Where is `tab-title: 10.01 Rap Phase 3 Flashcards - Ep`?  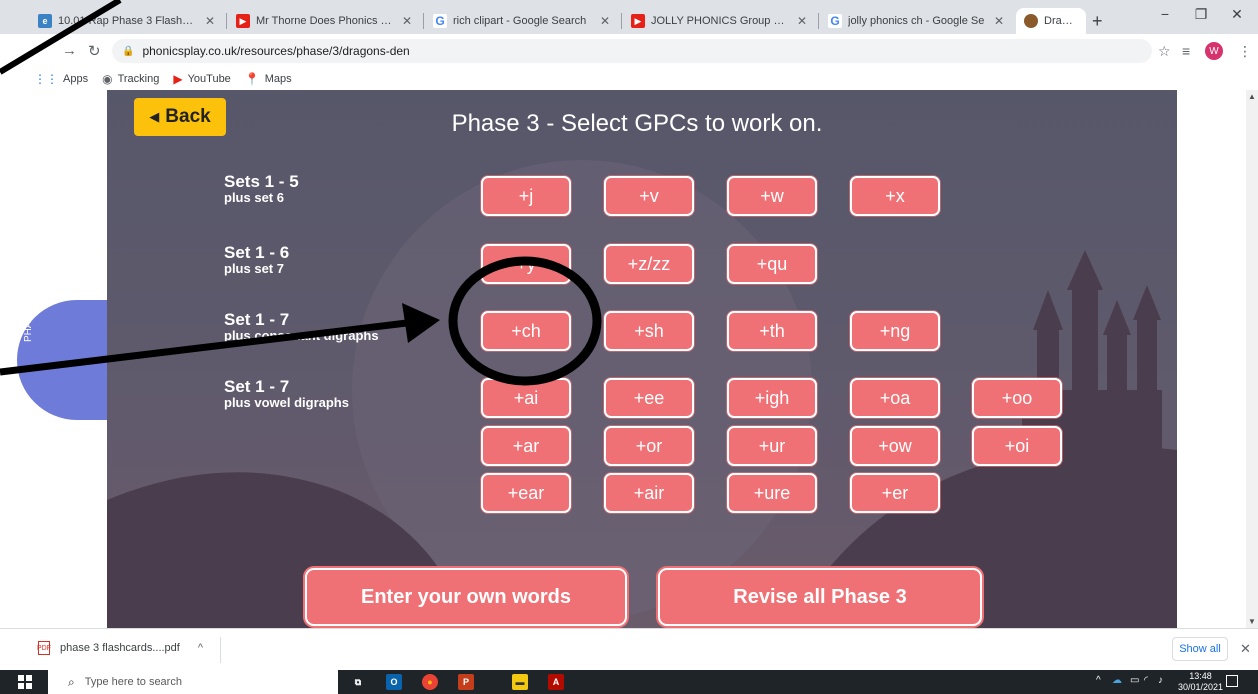
tab-title: 10.01 Rap Phase 3 Flashcards - Ep is located at coordinates (127, 21).